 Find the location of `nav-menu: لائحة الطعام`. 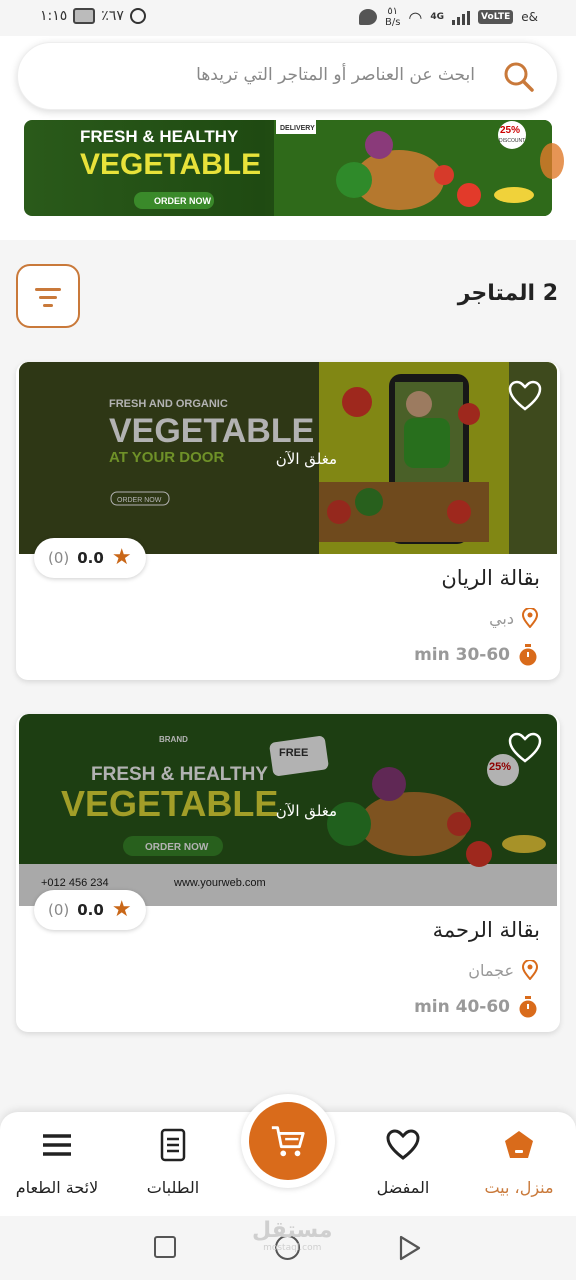

nav-menu: لائحة الطعام is located at coordinates (57, 1164).